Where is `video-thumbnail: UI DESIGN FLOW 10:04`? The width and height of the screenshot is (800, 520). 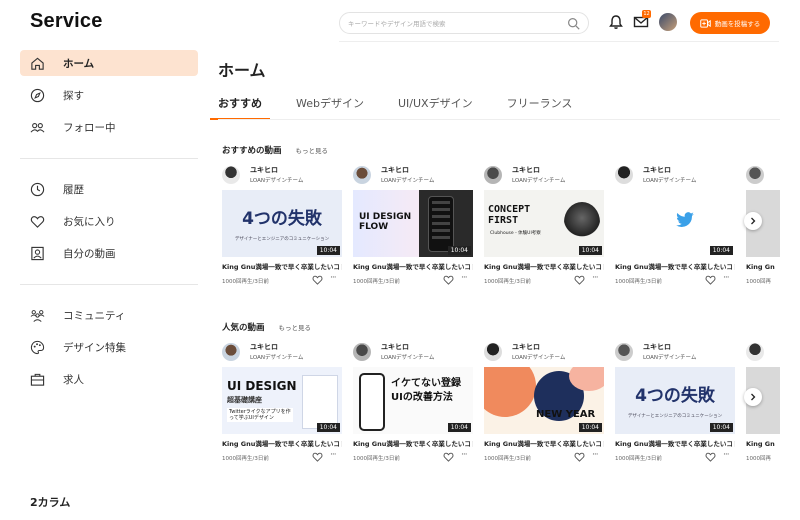 video-thumbnail: UI DESIGN FLOW 10:04 is located at coordinates (413, 223).